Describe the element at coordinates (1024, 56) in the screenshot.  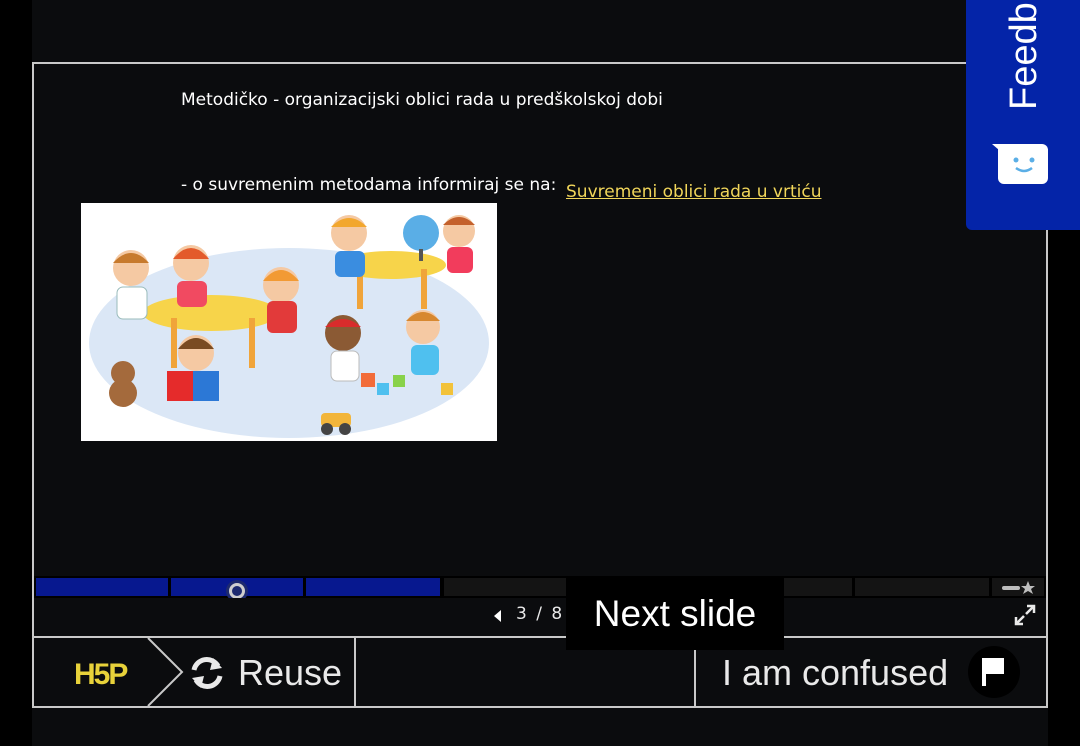
I see `feedback-label: Feedb` at that location.